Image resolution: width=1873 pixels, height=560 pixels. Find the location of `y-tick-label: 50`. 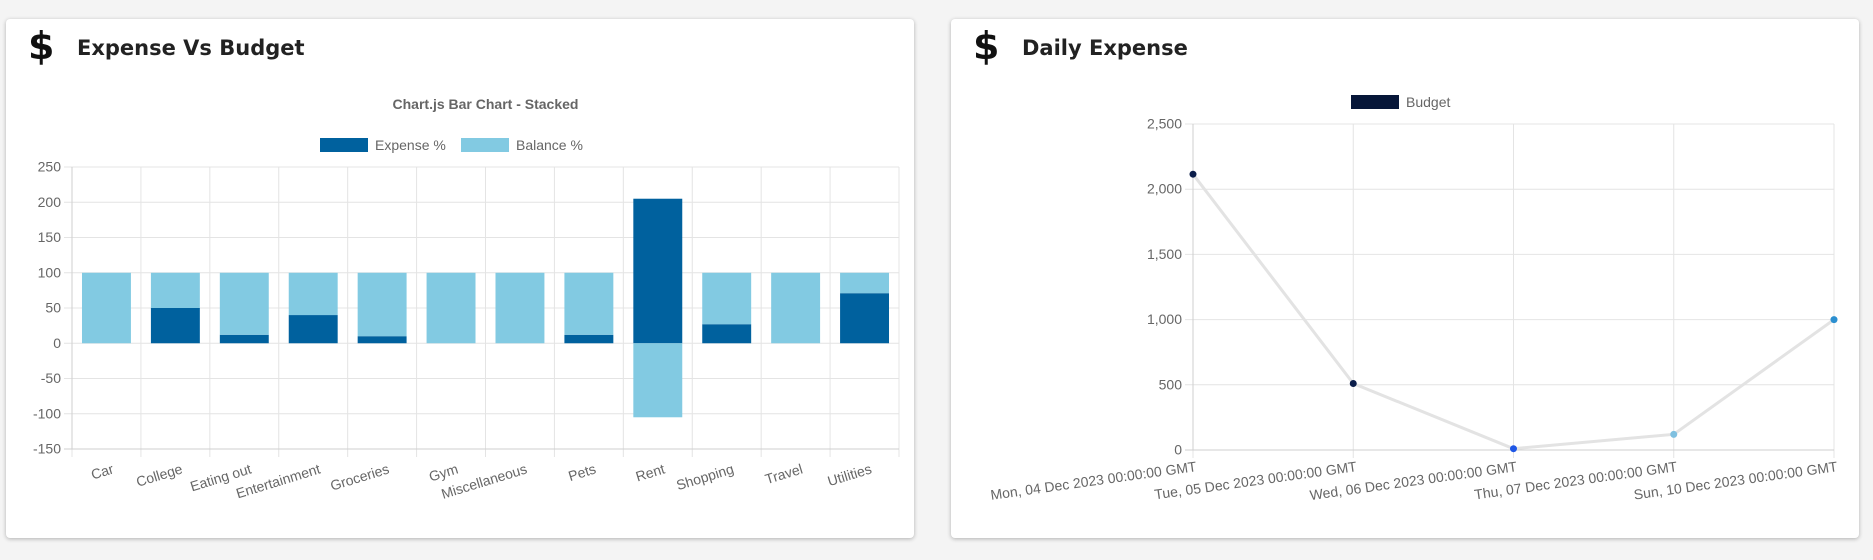

y-tick-label: 50 is located at coordinates (53, 308).